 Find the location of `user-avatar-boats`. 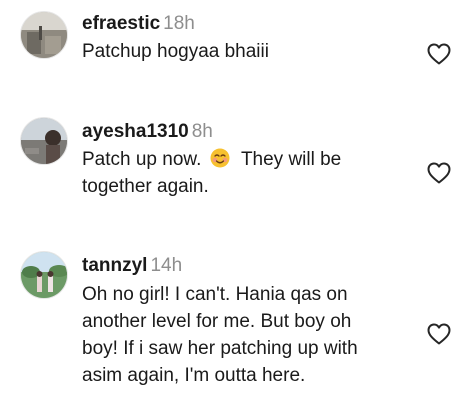

user-avatar-boats is located at coordinates (44, 35).